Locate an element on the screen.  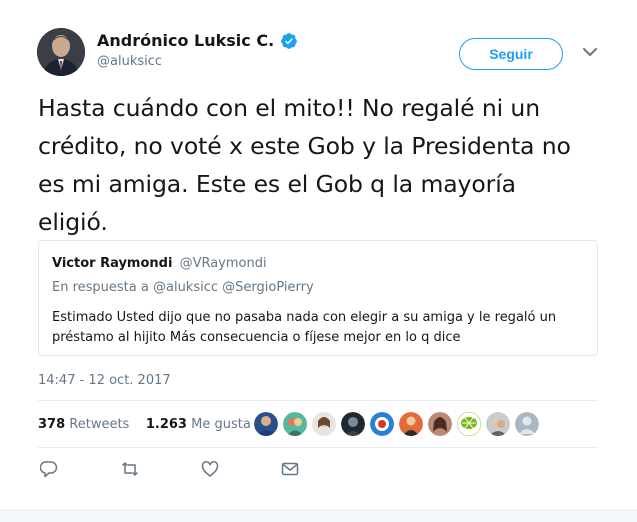
follow-button: Seguir is located at coordinates (511, 54).